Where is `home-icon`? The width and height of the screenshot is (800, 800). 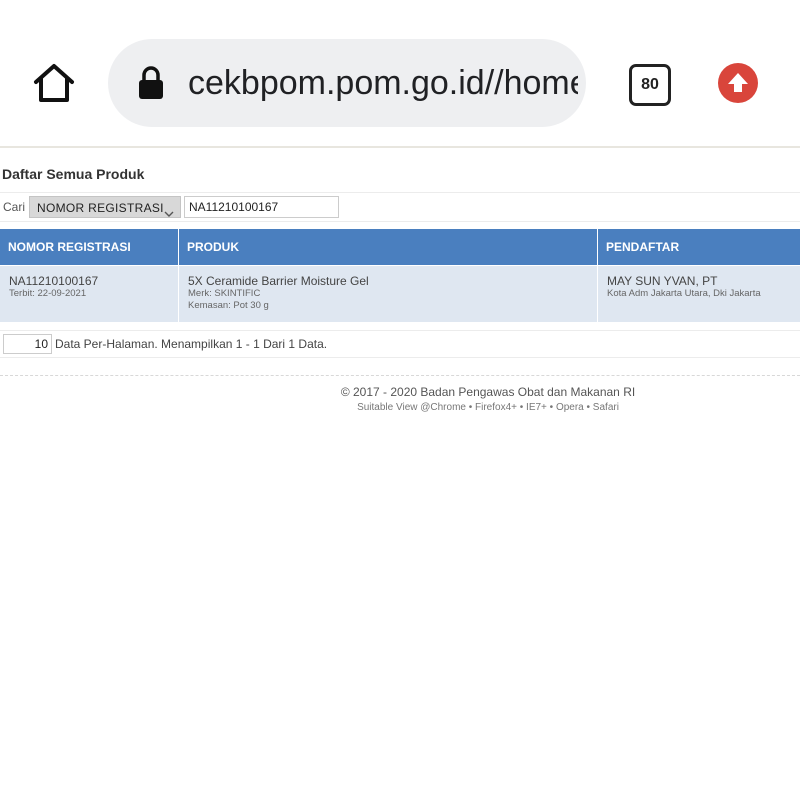
home-icon is located at coordinates (54, 84).